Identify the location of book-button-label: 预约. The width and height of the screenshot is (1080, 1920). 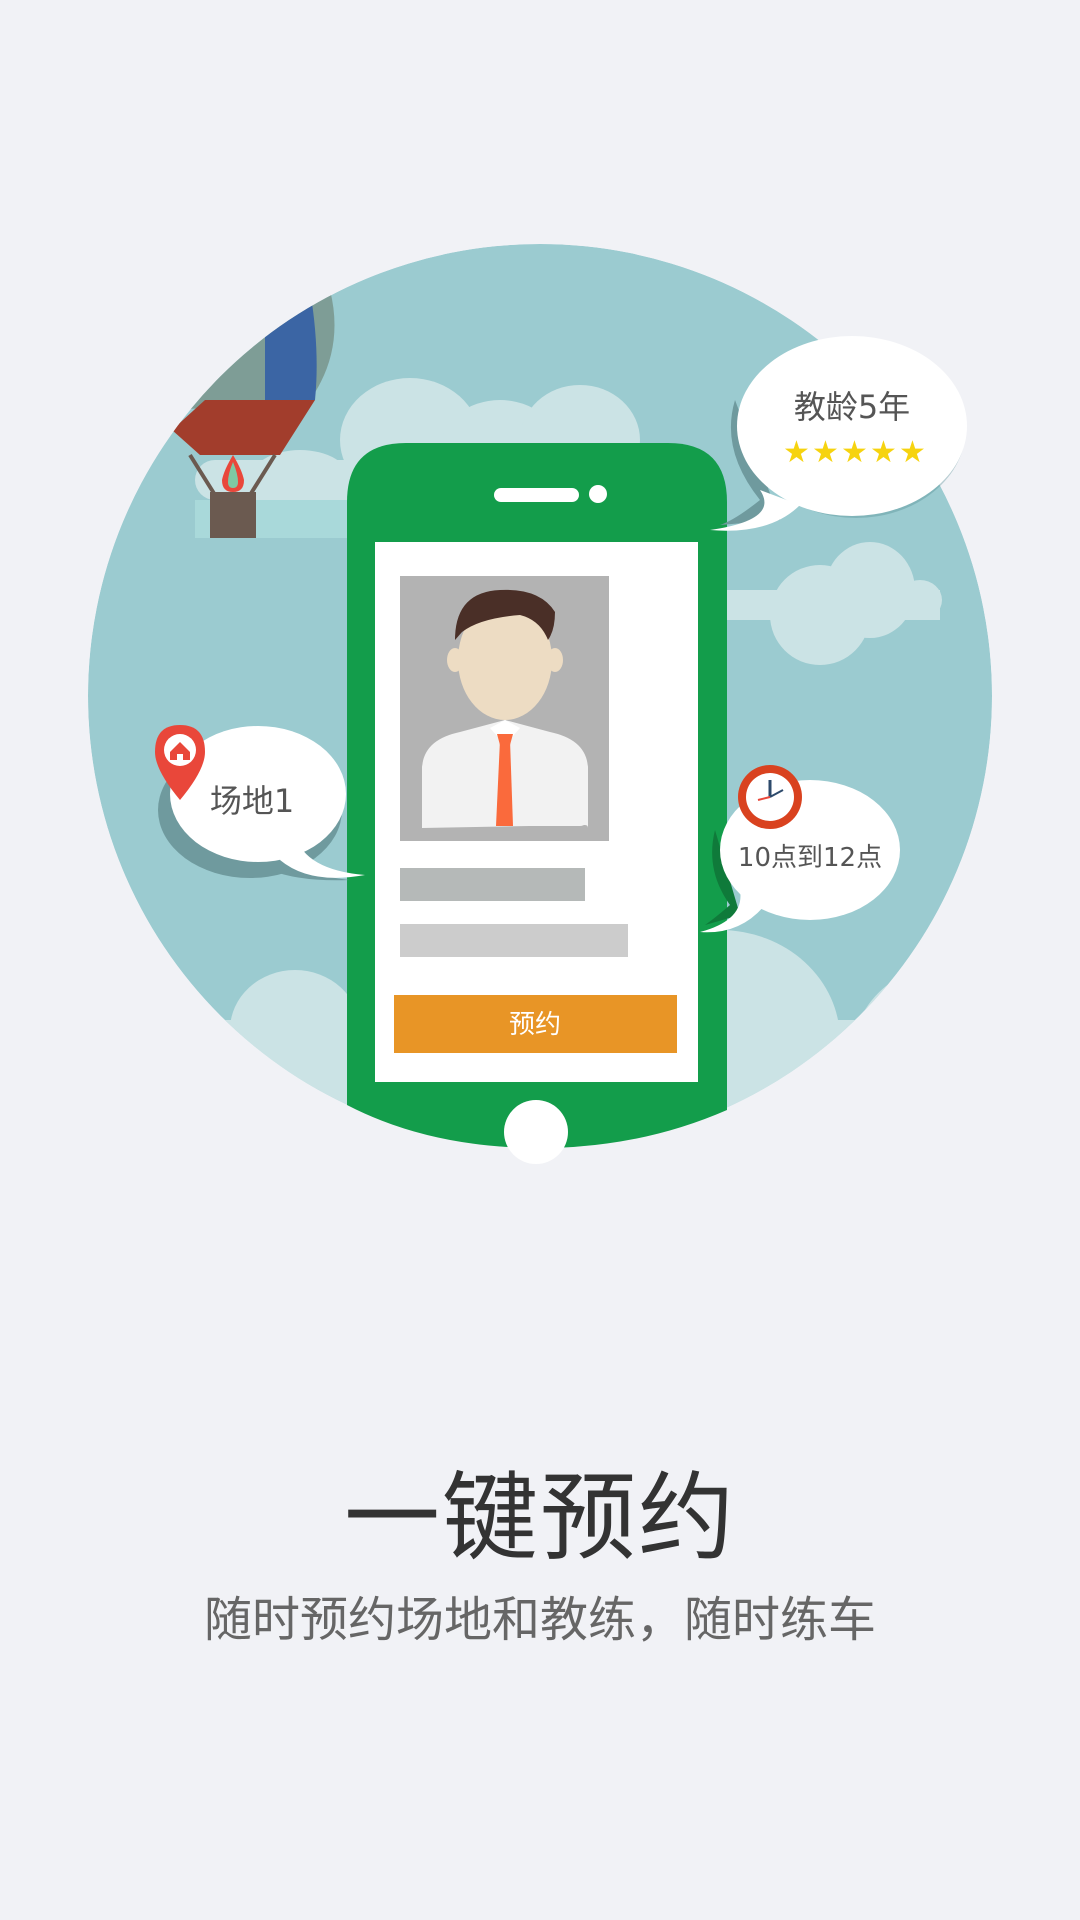
(535, 1025).